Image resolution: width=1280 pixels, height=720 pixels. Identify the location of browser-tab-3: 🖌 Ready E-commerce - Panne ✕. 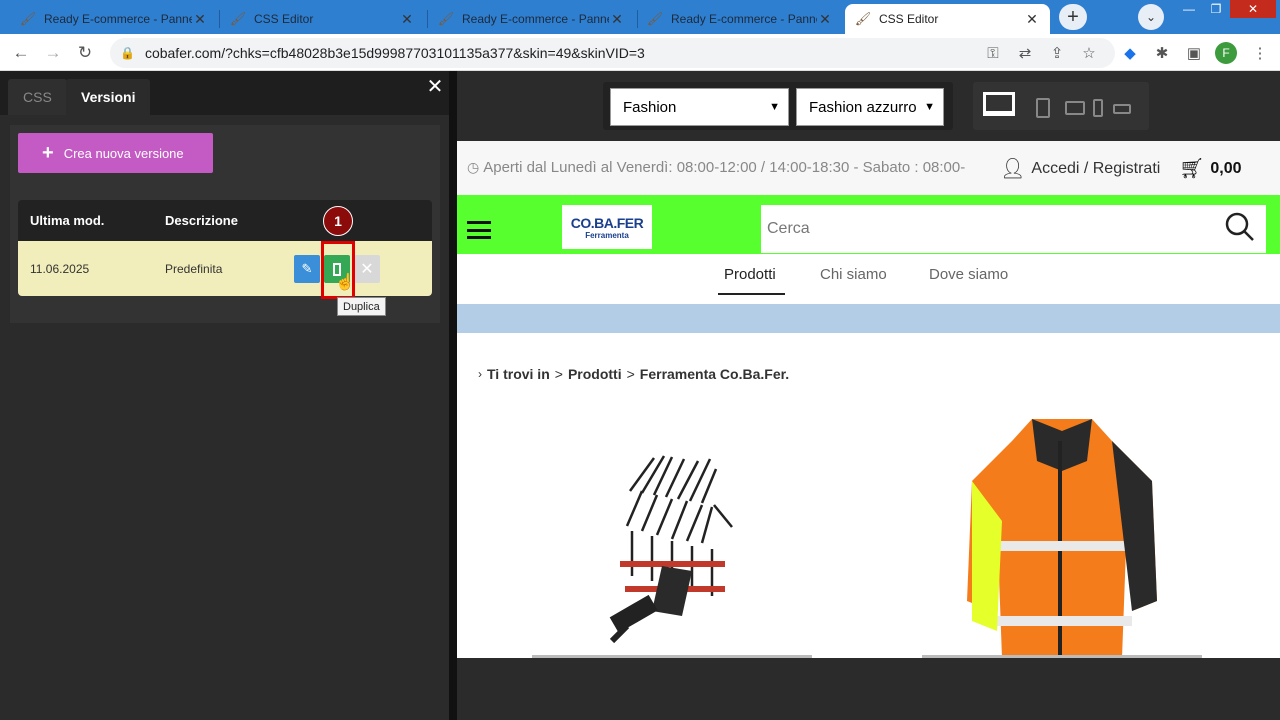
(531, 19).